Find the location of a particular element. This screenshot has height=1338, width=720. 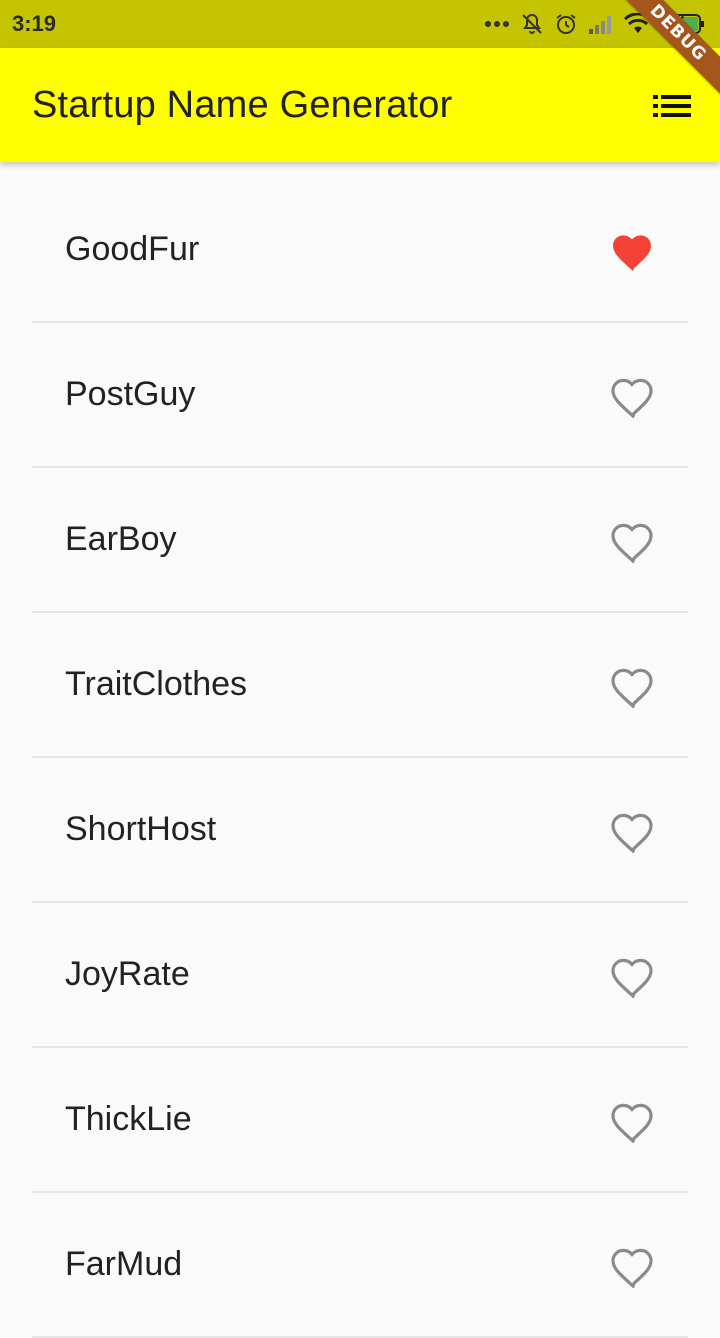

status-time: 3:19 is located at coordinates (34, 23).